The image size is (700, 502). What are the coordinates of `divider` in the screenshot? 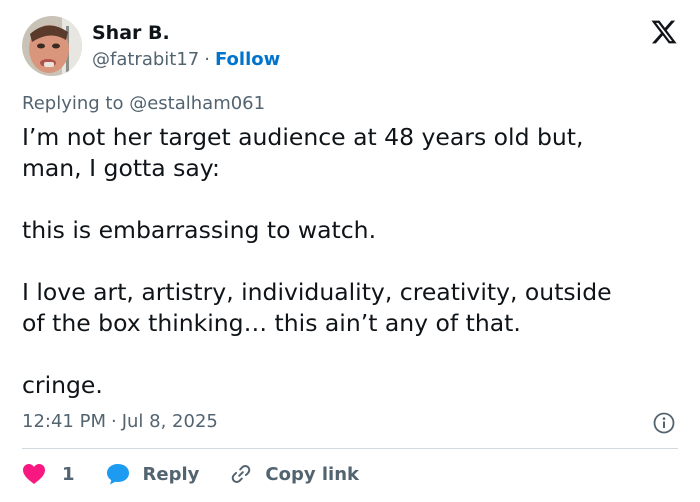 It's located at (350, 448).